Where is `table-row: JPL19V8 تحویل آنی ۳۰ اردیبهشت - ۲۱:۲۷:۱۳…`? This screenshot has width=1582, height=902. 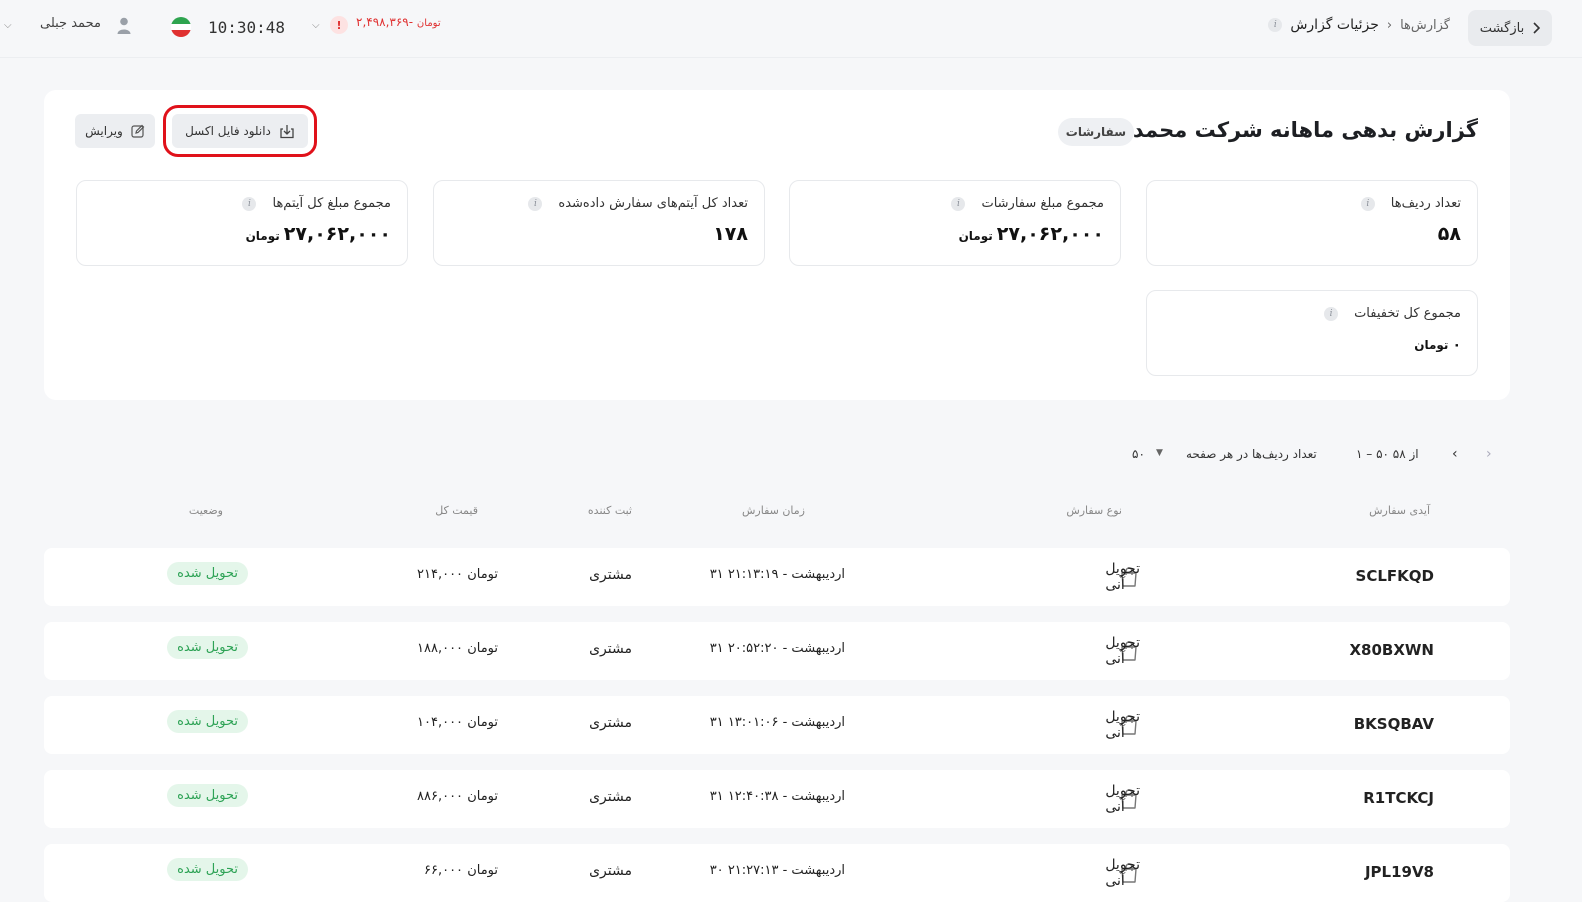 table-row: JPL19V8 تحویل آنی ۳۰ اردیبهشت - ۲۱:۲۷:۱۳… is located at coordinates (777, 873).